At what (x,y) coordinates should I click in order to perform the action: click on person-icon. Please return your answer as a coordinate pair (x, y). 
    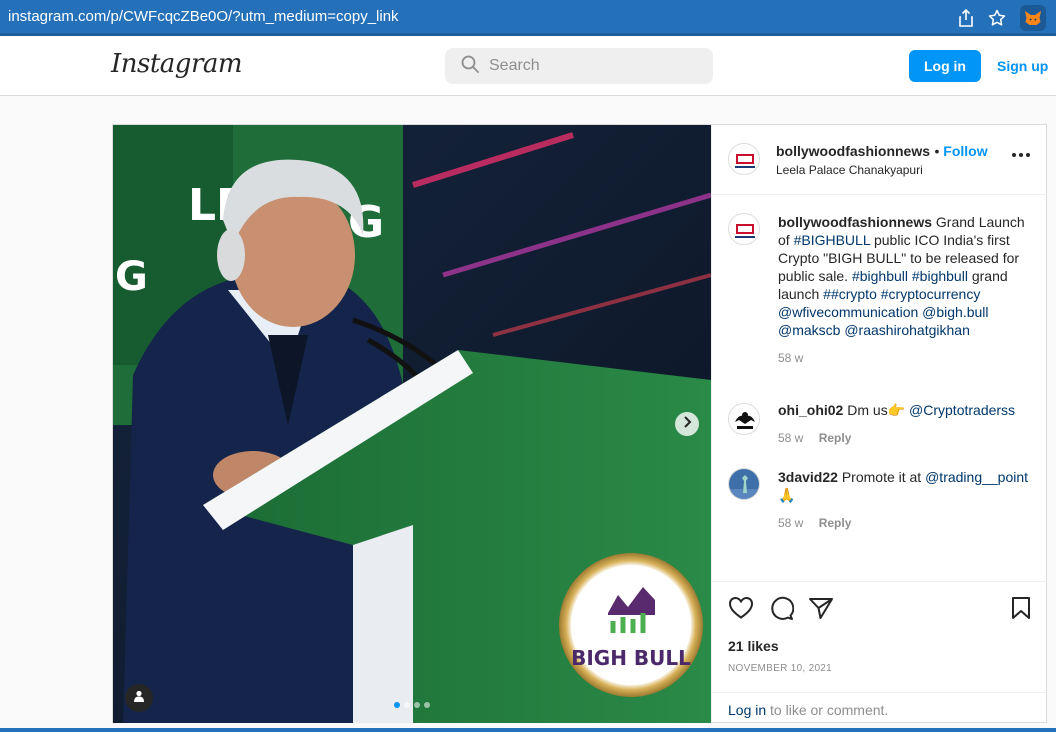
    Looking at the image, I should click on (139, 698).